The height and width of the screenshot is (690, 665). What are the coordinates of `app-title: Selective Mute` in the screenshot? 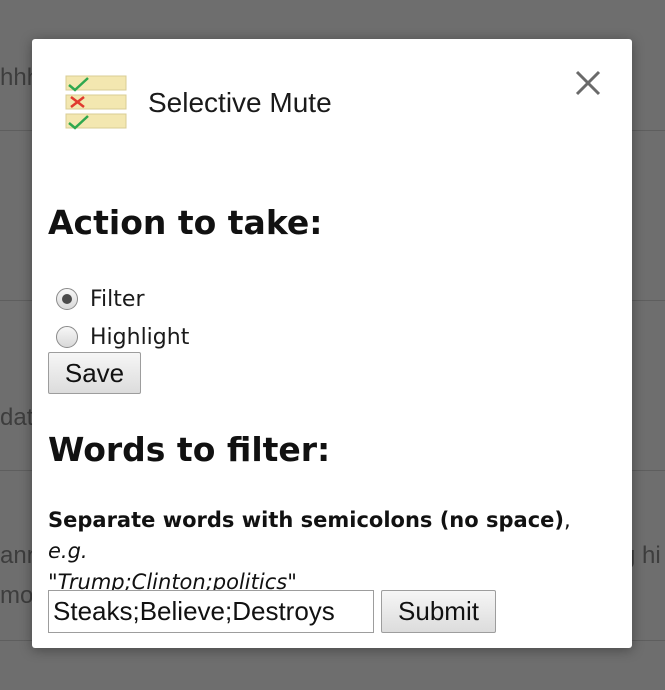 It's located at (240, 102).